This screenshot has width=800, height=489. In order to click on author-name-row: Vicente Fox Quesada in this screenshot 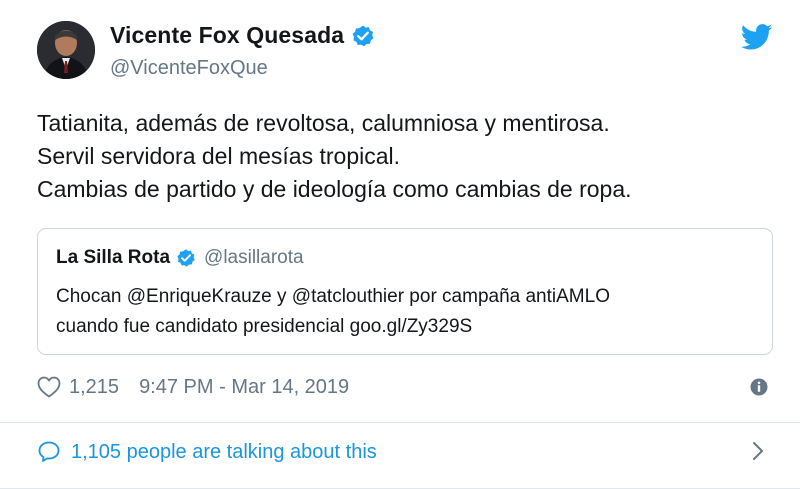, I will do `click(242, 35)`.